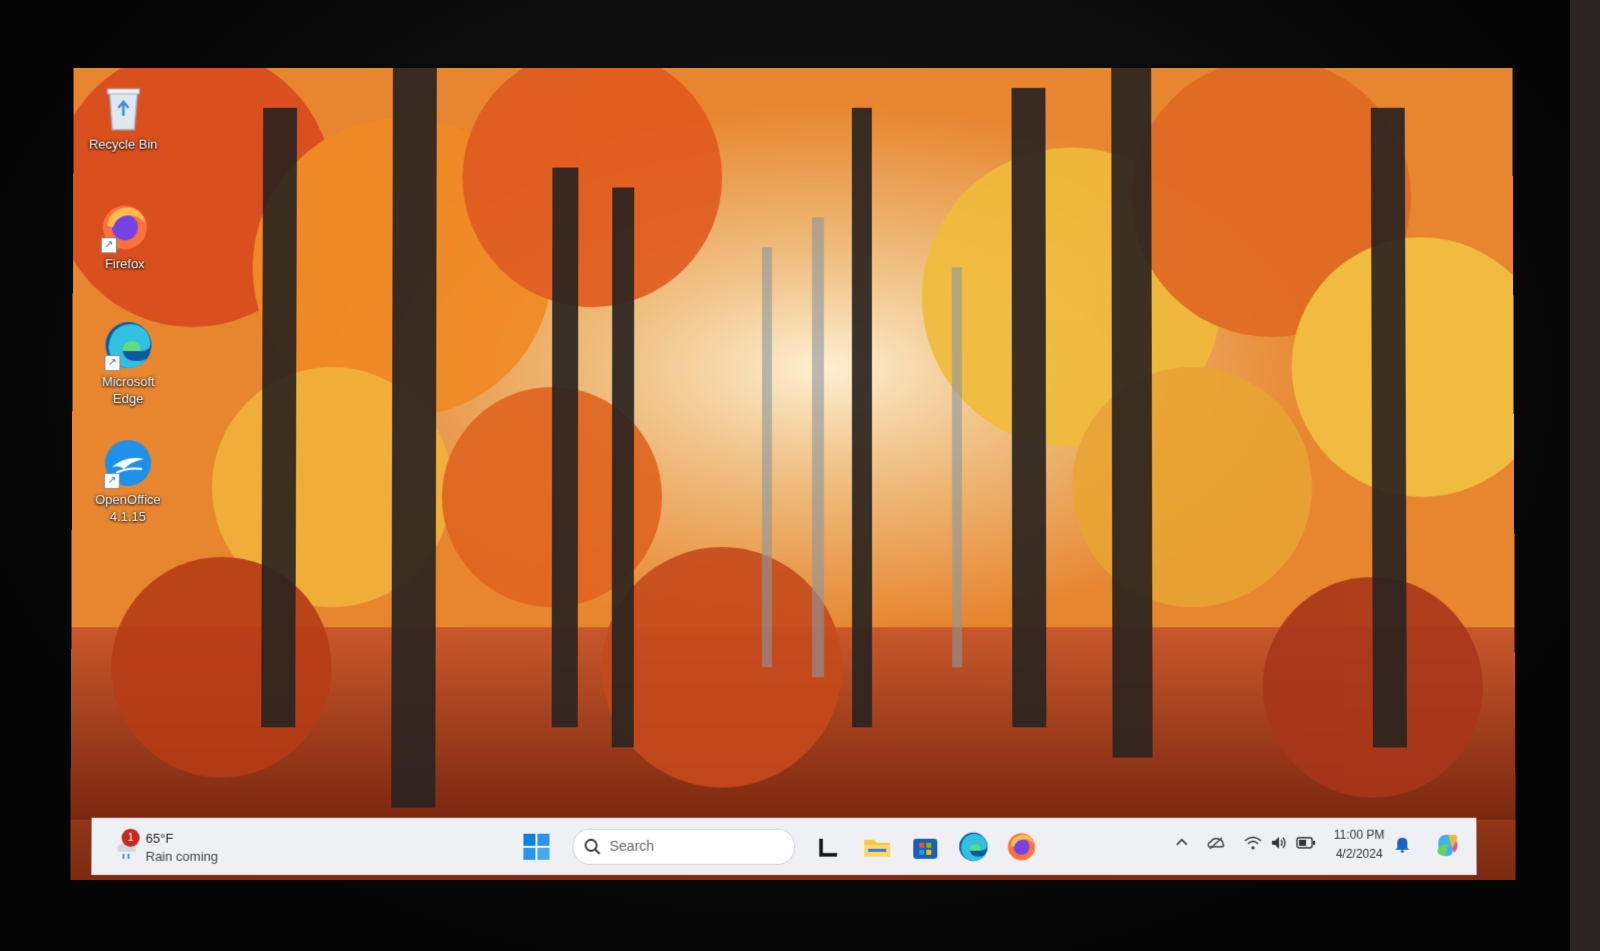 This screenshot has width=1600, height=951. I want to click on battery-button, so click(1306, 845).